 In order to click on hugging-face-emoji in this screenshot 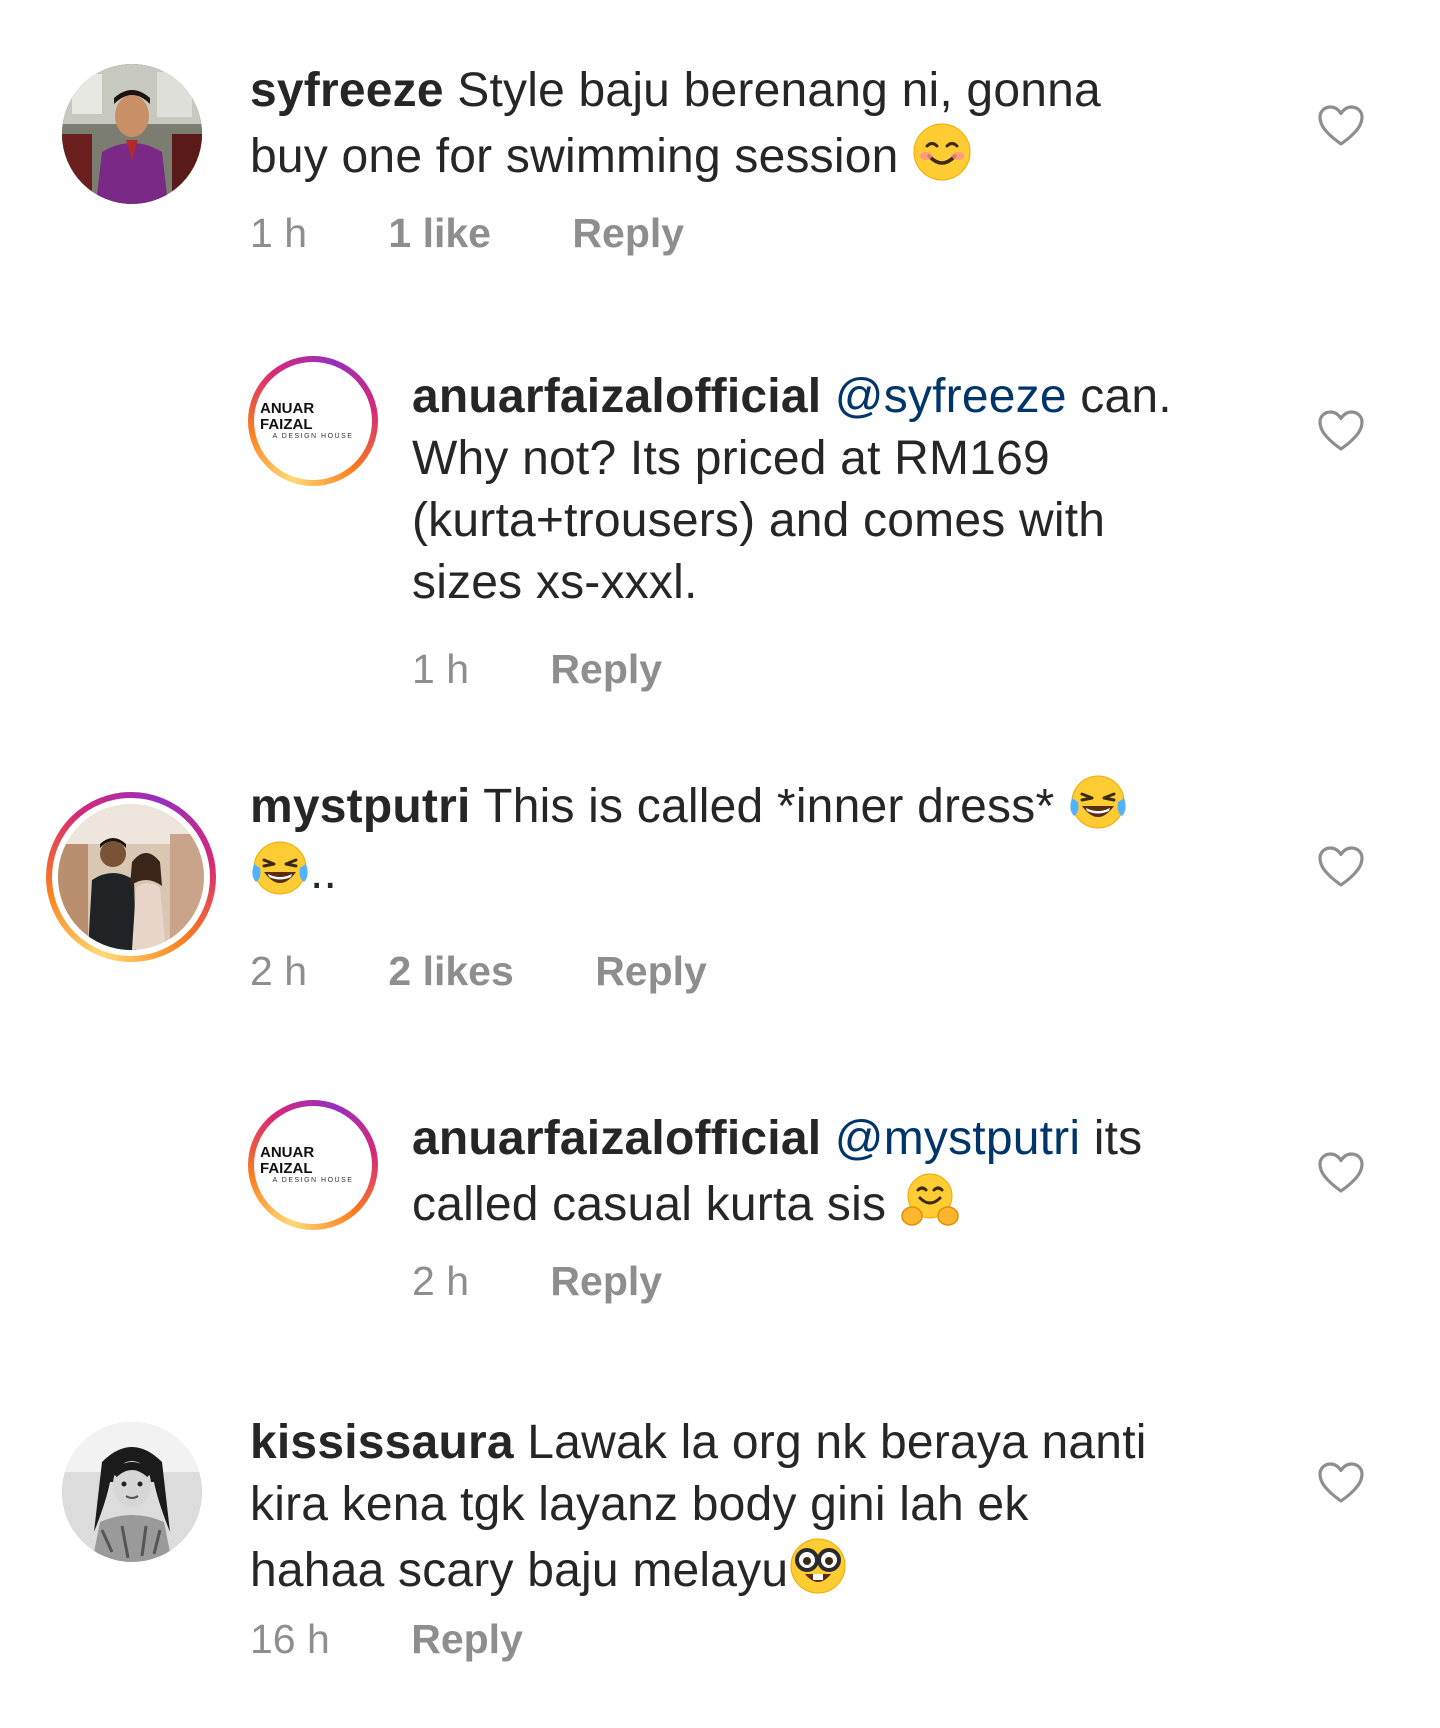, I will do `click(929, 1199)`.